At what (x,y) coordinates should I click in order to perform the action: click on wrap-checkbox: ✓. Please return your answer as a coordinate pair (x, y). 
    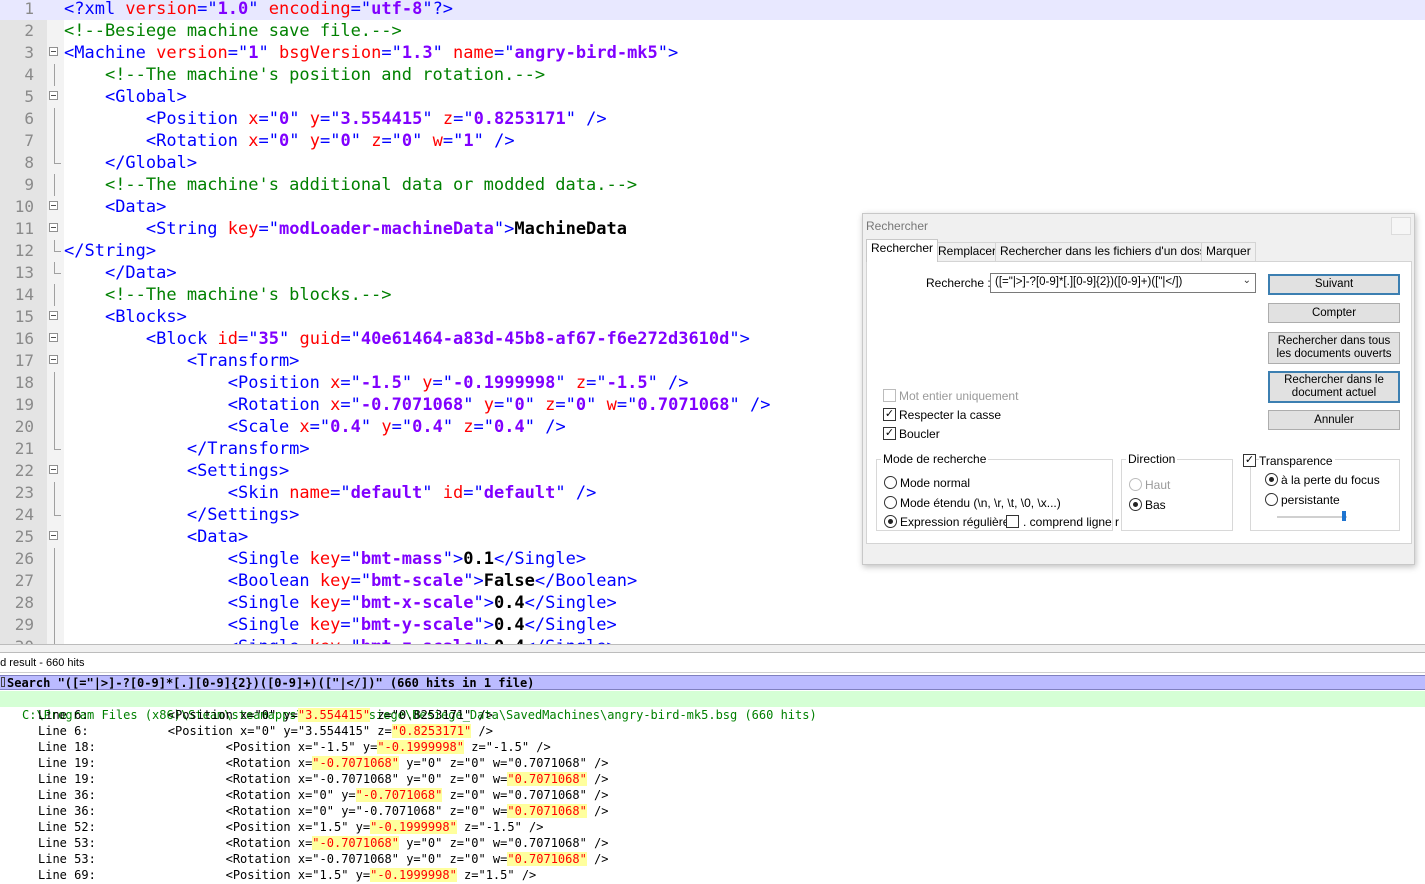
    Looking at the image, I should click on (889, 433).